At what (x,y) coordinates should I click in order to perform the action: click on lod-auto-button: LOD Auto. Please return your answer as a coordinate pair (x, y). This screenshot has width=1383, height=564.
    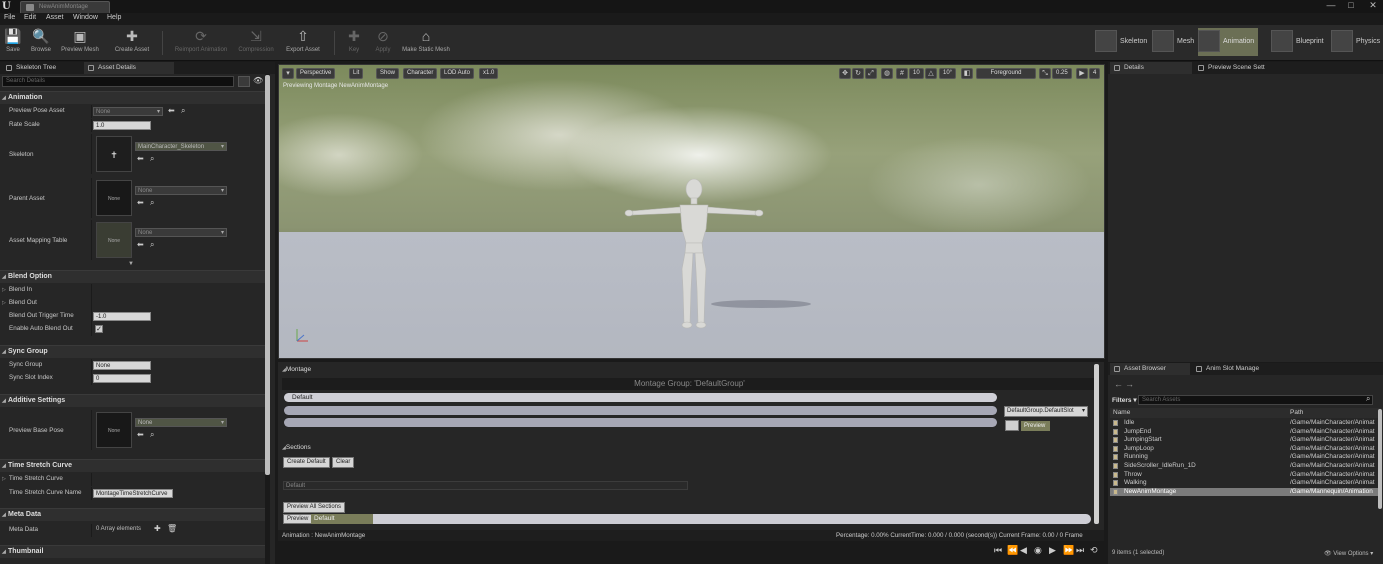
    Looking at the image, I should click on (457, 73).